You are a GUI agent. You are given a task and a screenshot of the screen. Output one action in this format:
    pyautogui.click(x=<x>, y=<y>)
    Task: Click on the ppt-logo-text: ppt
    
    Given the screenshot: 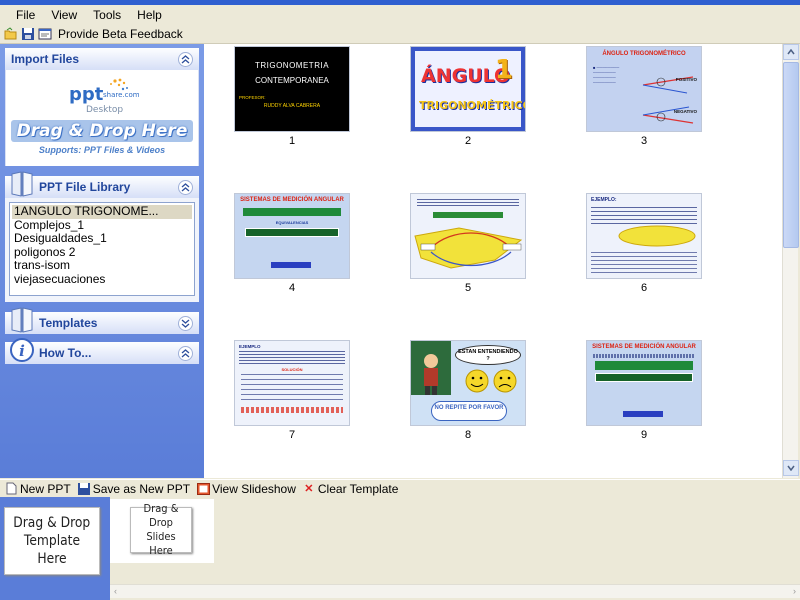 What is the action you would take?
    pyautogui.click(x=86, y=94)
    